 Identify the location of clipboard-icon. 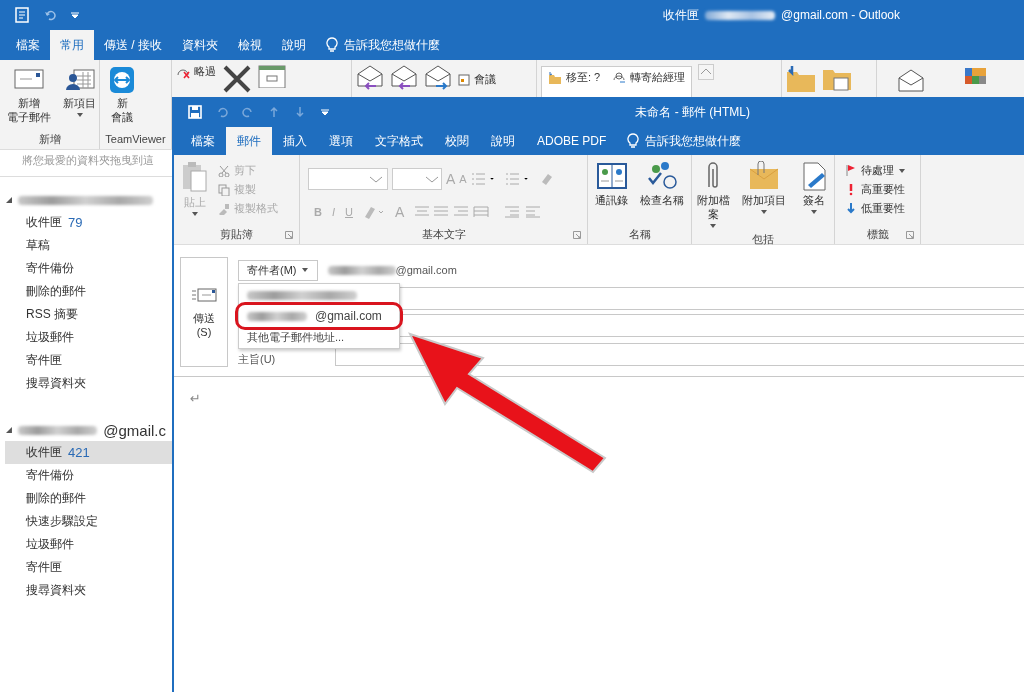
(195, 177).